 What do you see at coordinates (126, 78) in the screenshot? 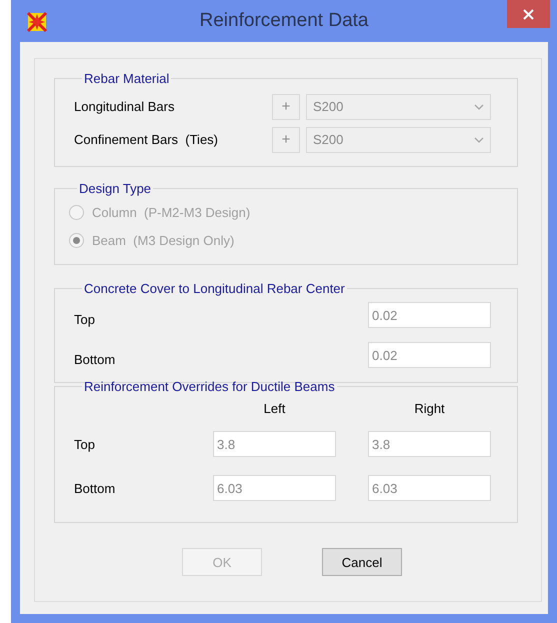
I see `group-title: Rebar Material` at bounding box center [126, 78].